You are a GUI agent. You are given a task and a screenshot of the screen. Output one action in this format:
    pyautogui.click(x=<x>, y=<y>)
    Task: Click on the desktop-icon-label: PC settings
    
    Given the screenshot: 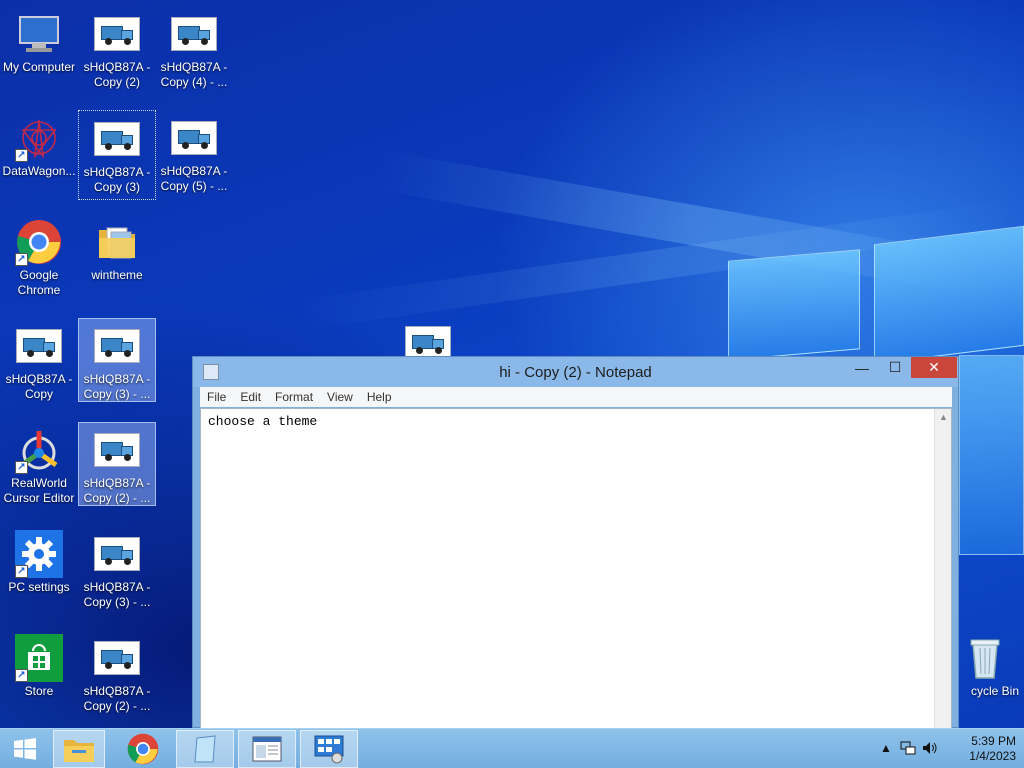 What is the action you would take?
    pyautogui.click(x=39, y=587)
    